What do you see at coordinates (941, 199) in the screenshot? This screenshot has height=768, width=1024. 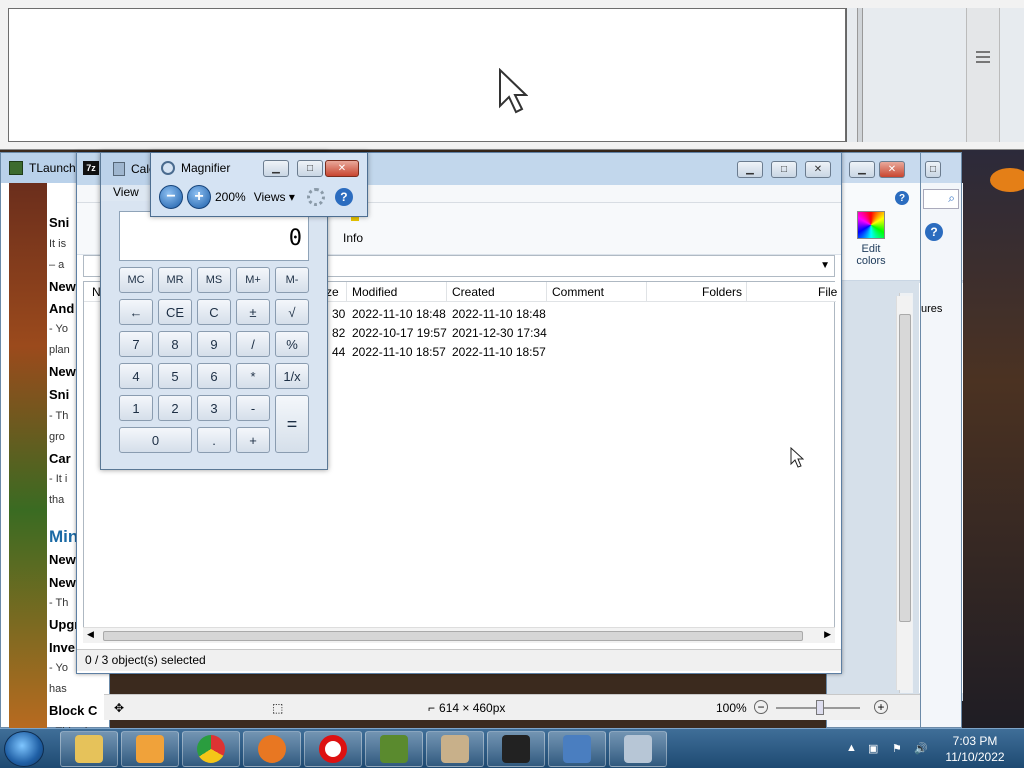 I see `search-box: ⌕` at bounding box center [941, 199].